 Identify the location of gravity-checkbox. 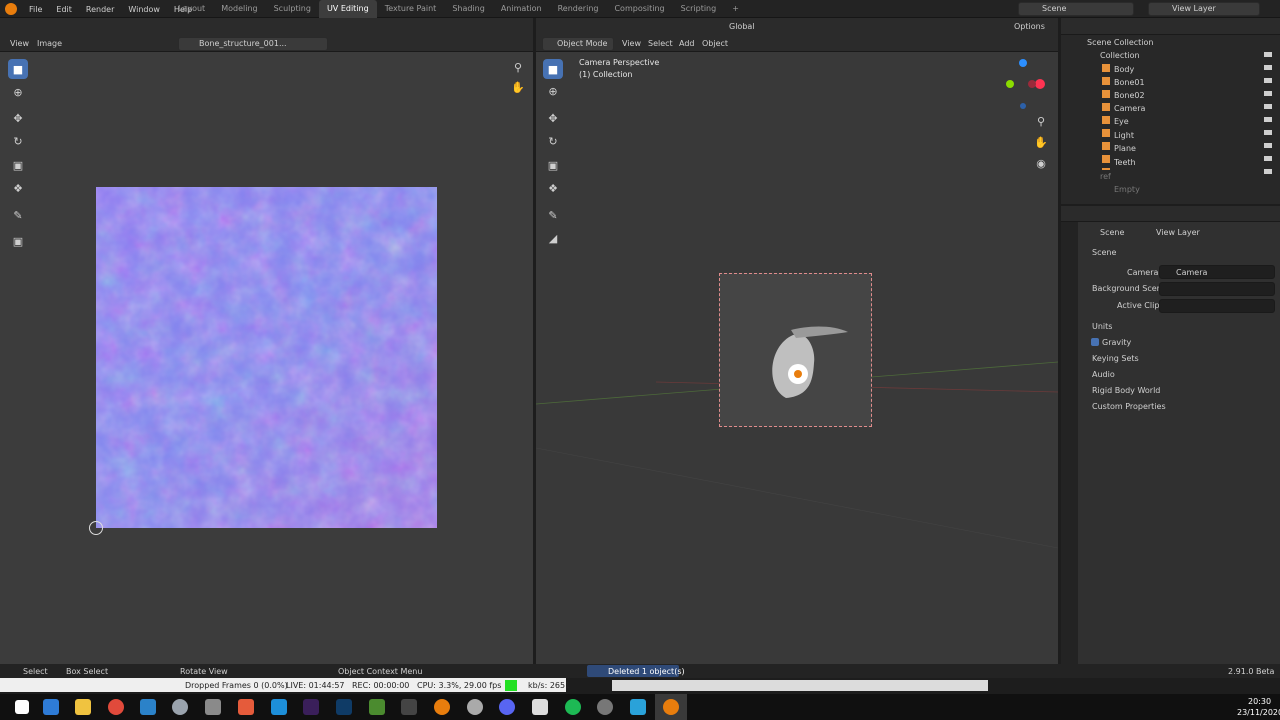
(1095, 342).